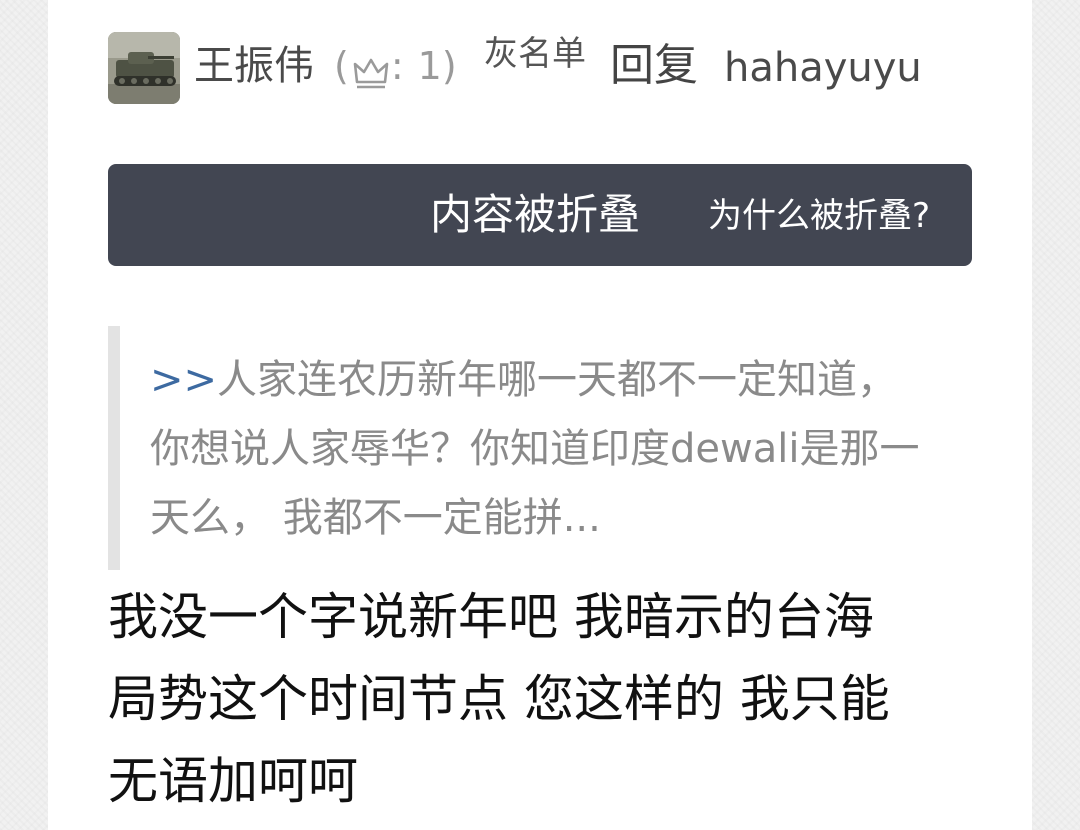  Describe the element at coordinates (491, 617) in the screenshot. I see `reply-body-line: 我没一个字说新年吧 我暗示的台海` at that location.